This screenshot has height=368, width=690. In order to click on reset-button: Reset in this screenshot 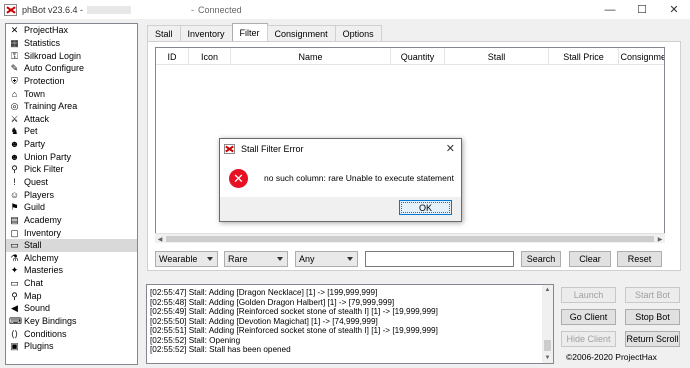, I will do `click(639, 259)`.